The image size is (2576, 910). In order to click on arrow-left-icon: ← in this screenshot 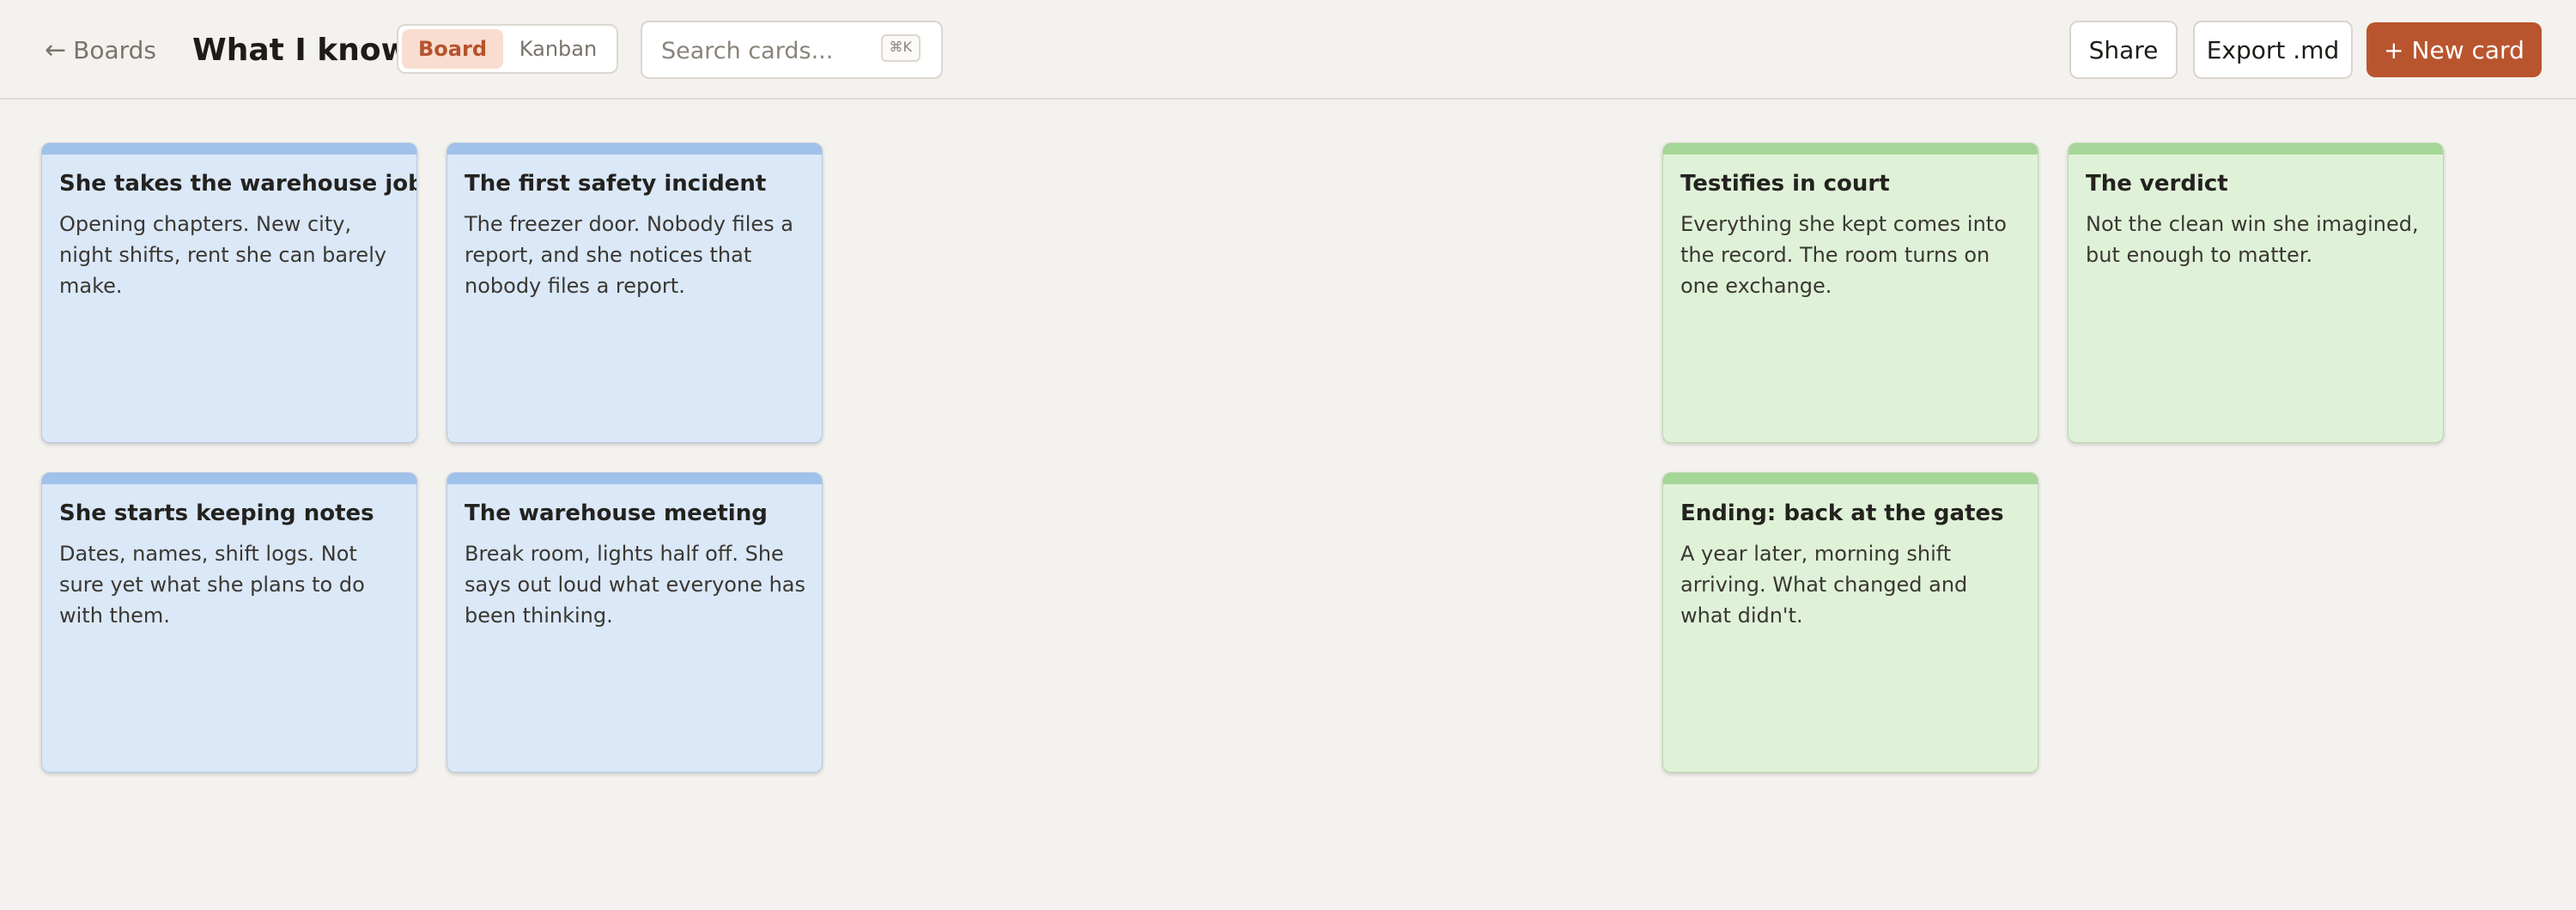, I will do `click(56, 50)`.